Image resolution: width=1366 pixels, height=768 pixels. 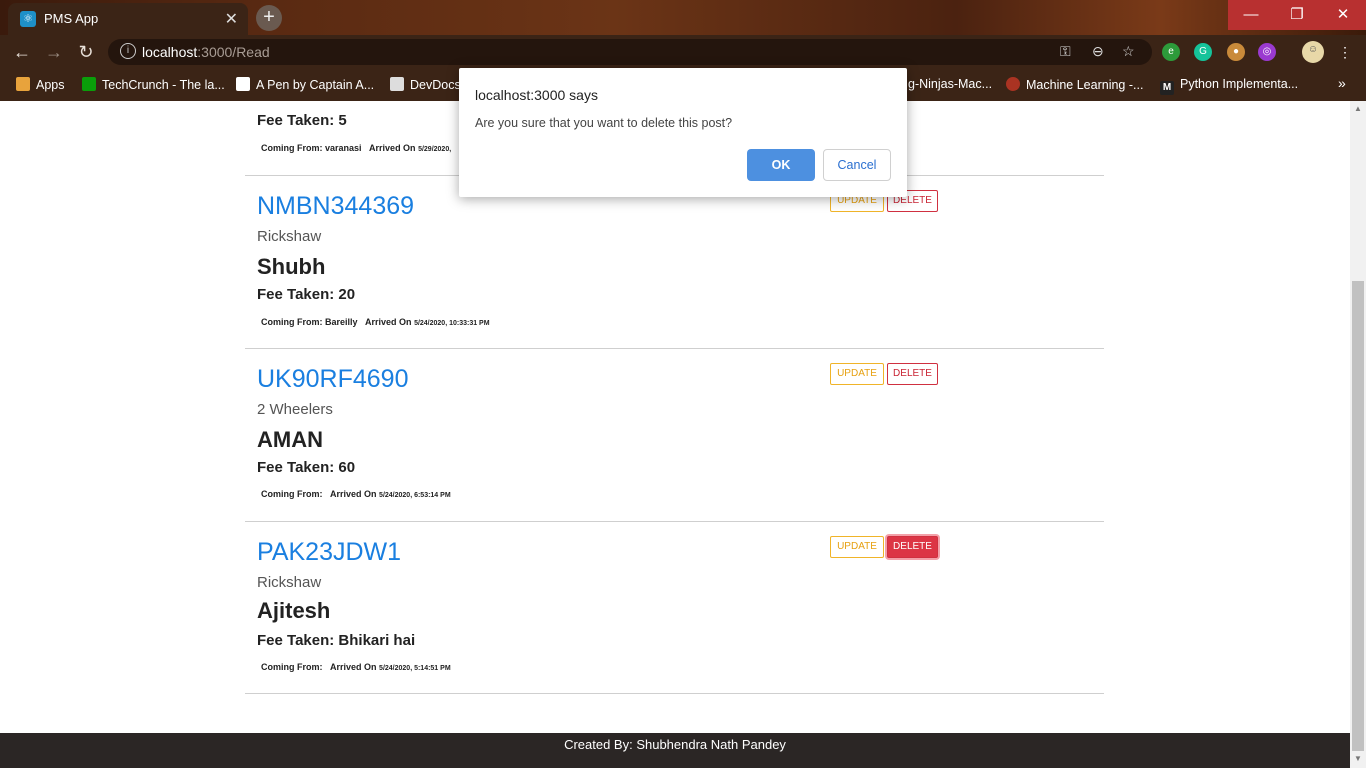 I want to click on star-icon: ☆, so click(x=1128, y=51).